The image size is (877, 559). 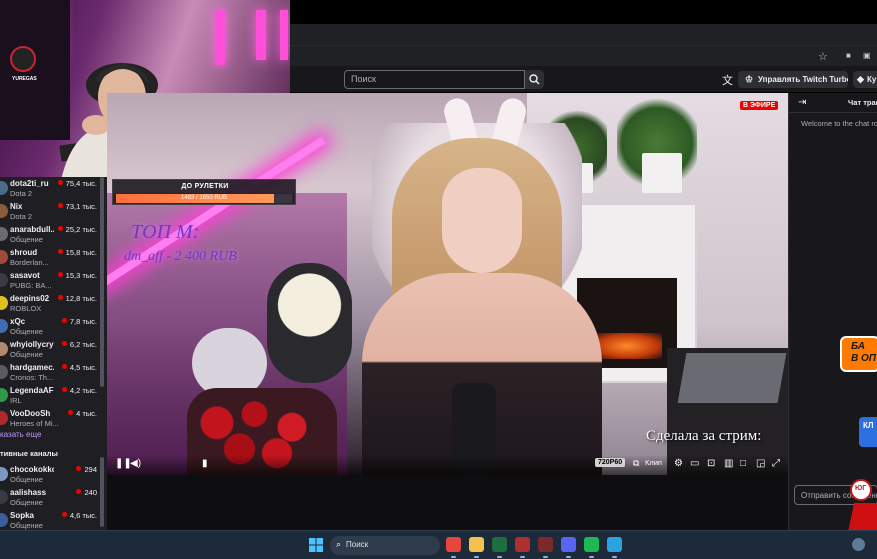 I want to click on channel-name: LegendaAFK, so click(x=32, y=390).